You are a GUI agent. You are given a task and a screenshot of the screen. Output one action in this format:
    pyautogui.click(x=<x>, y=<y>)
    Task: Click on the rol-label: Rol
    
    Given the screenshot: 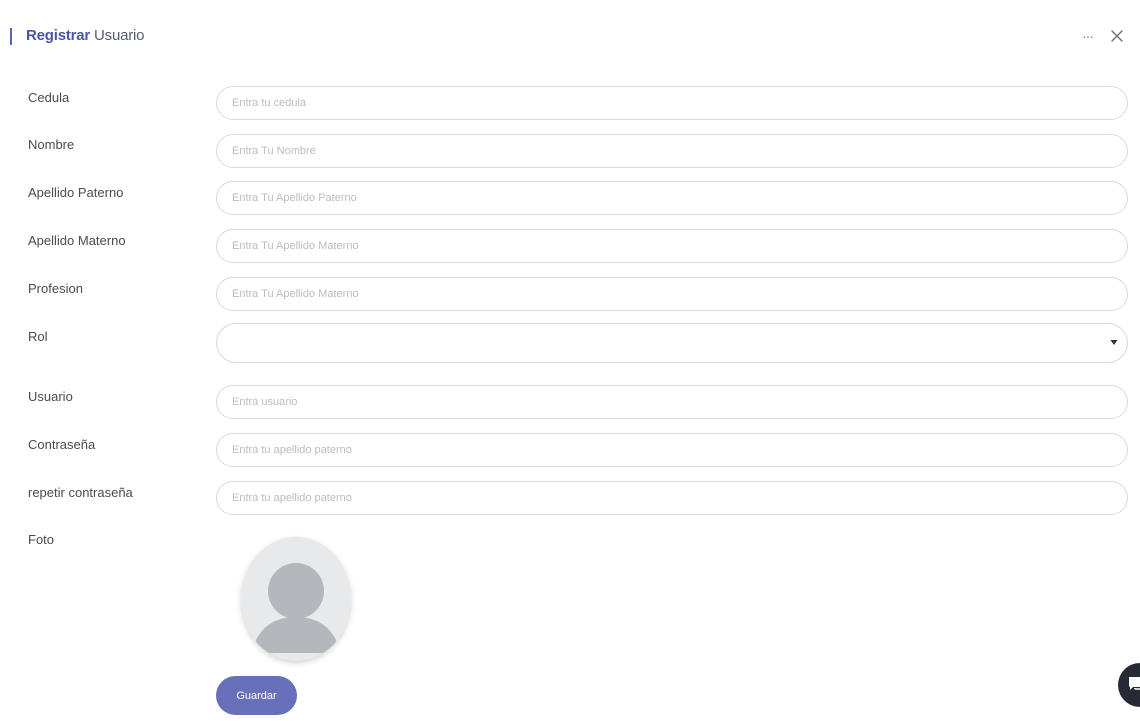 What is the action you would take?
    pyautogui.click(x=38, y=336)
    